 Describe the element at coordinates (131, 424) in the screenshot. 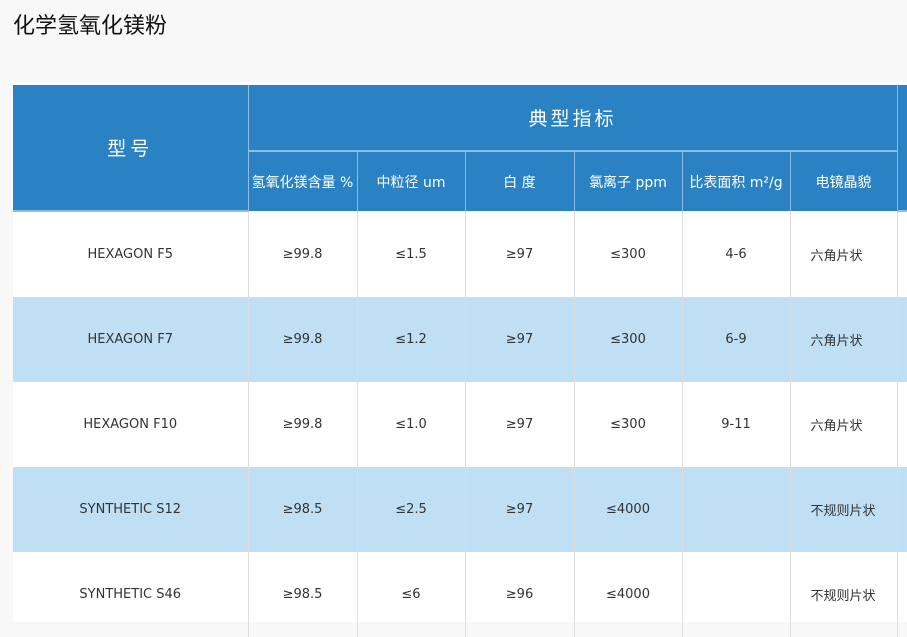

I see `model-cell: HEXAGON F10` at that location.